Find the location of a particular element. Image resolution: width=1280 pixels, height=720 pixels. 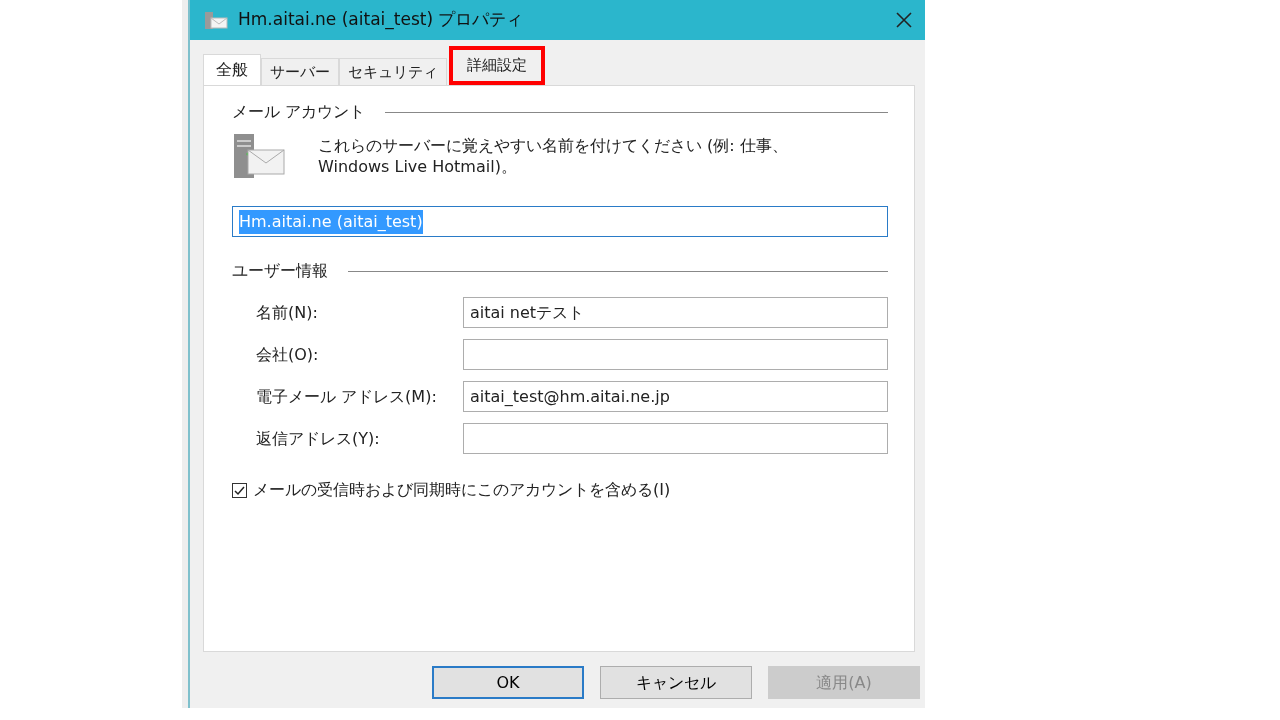

tab: サーバー is located at coordinates (300, 71).